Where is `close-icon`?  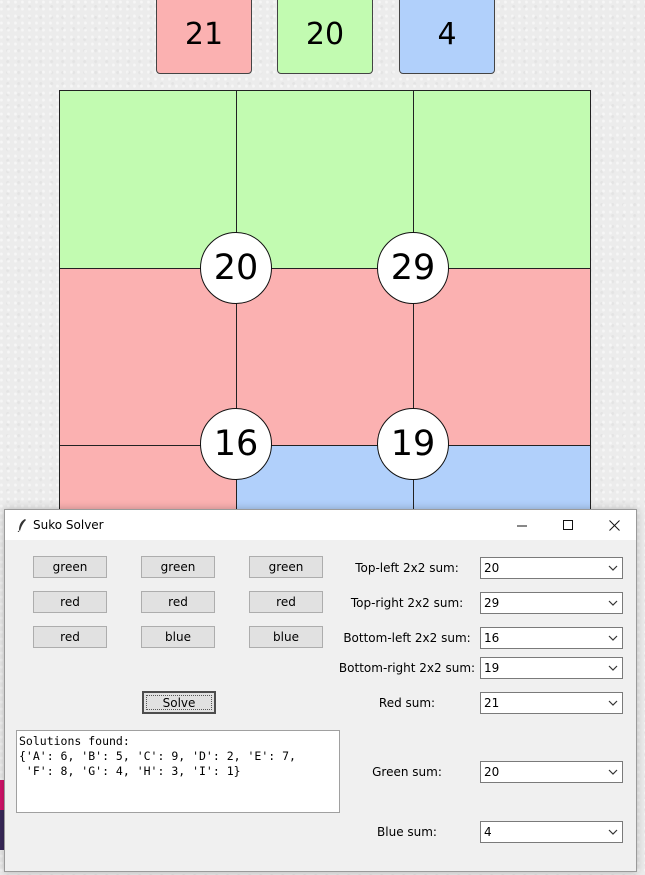
close-icon is located at coordinates (614, 525).